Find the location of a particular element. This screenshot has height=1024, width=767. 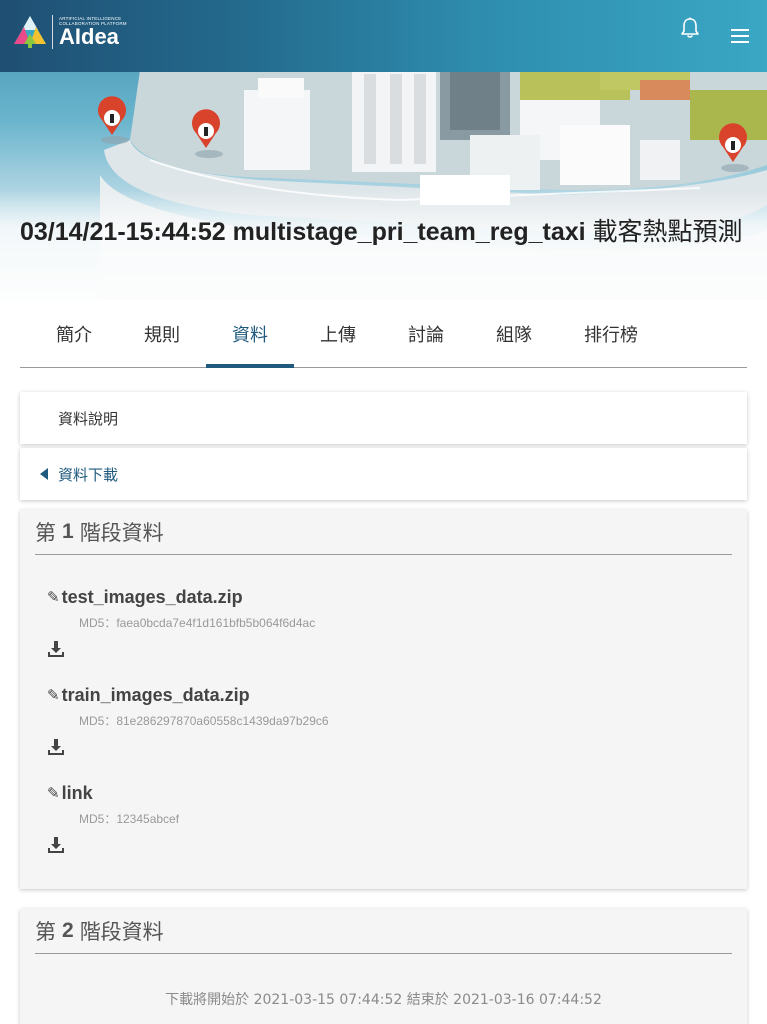

file-md5: MD5：81e286297870a60558c1439da97b29c6 is located at coordinates (204, 721).